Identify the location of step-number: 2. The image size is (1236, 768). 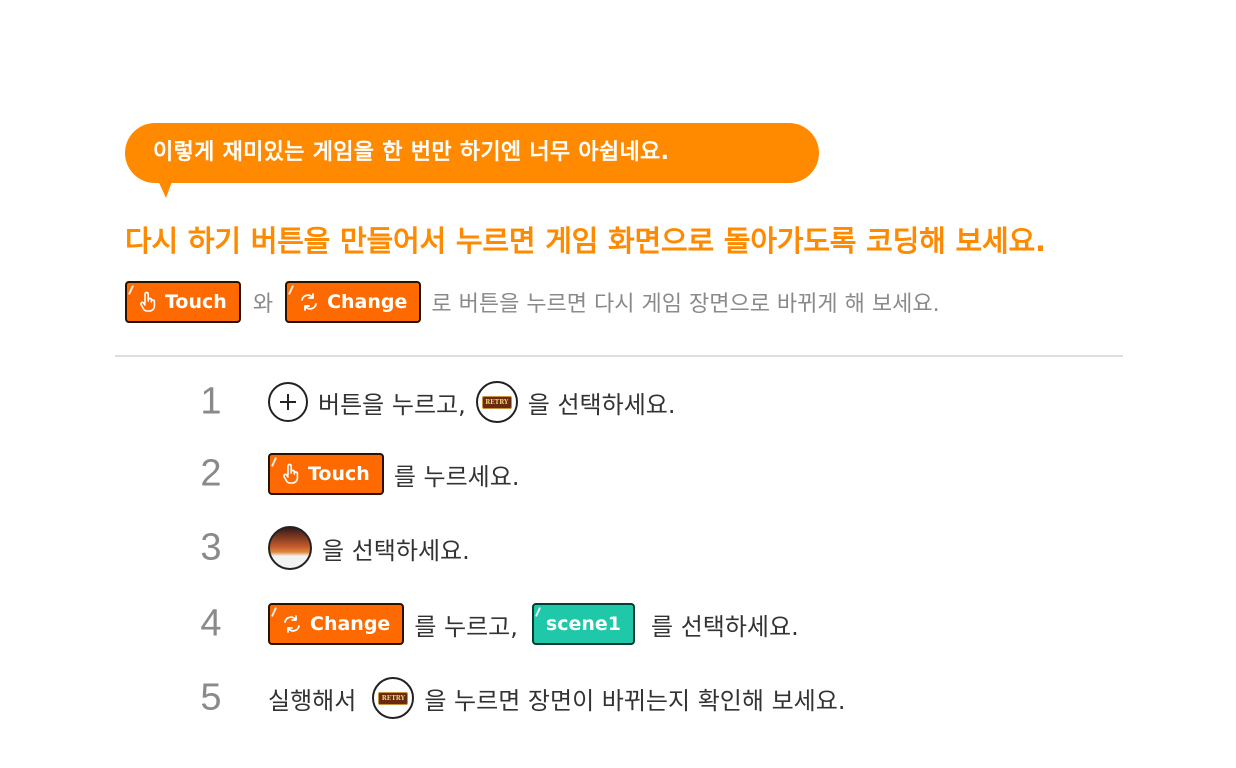
(211, 473).